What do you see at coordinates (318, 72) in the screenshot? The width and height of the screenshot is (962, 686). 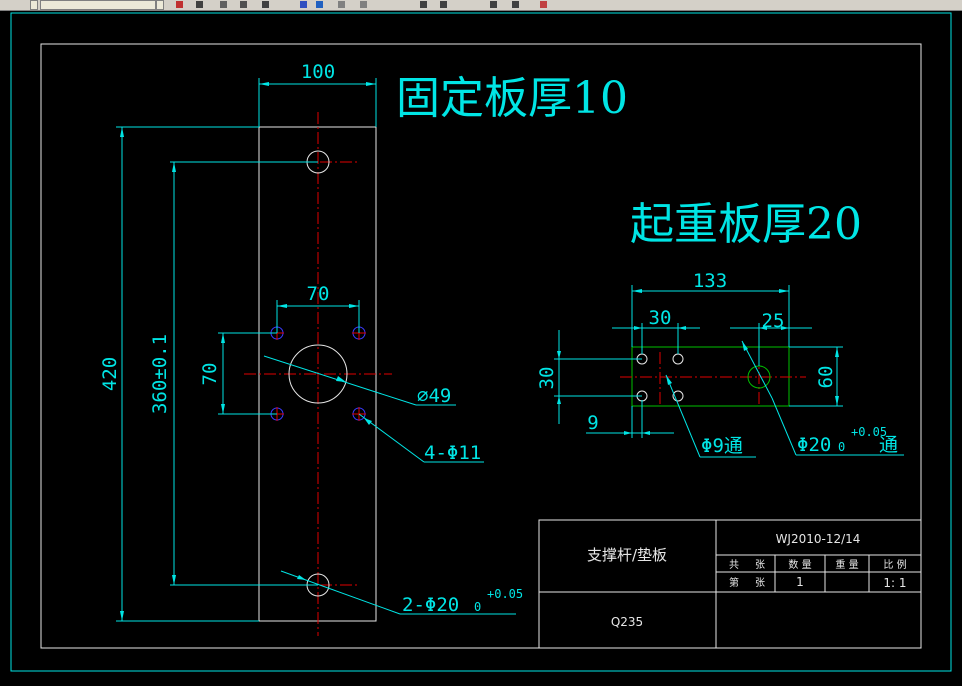 I see `dim-width-100: 100` at bounding box center [318, 72].